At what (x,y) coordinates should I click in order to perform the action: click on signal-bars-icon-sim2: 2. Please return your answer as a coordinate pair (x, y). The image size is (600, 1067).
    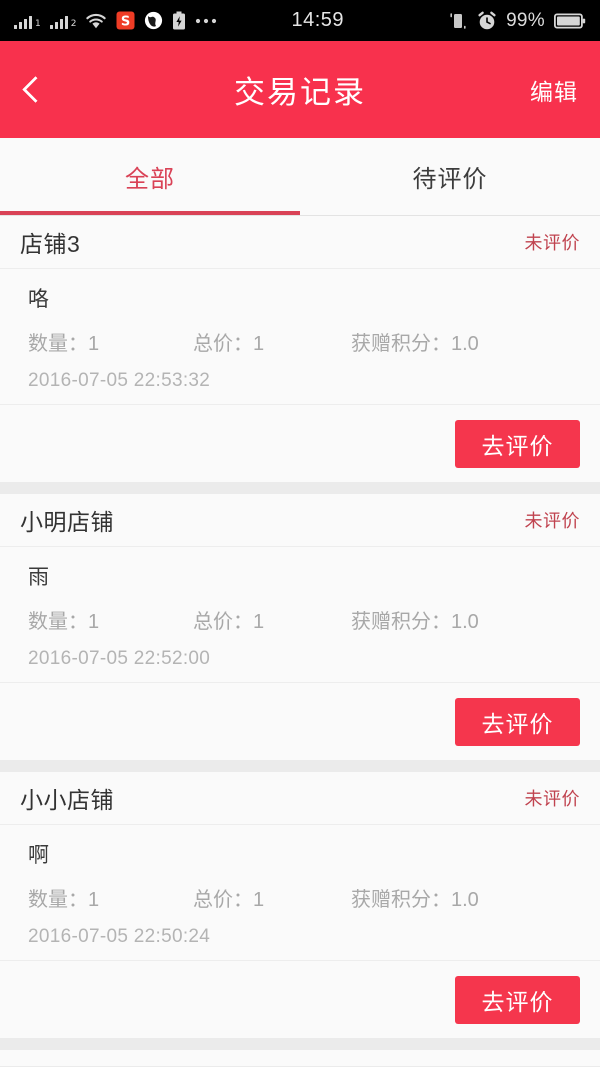
    Looking at the image, I should click on (63, 21).